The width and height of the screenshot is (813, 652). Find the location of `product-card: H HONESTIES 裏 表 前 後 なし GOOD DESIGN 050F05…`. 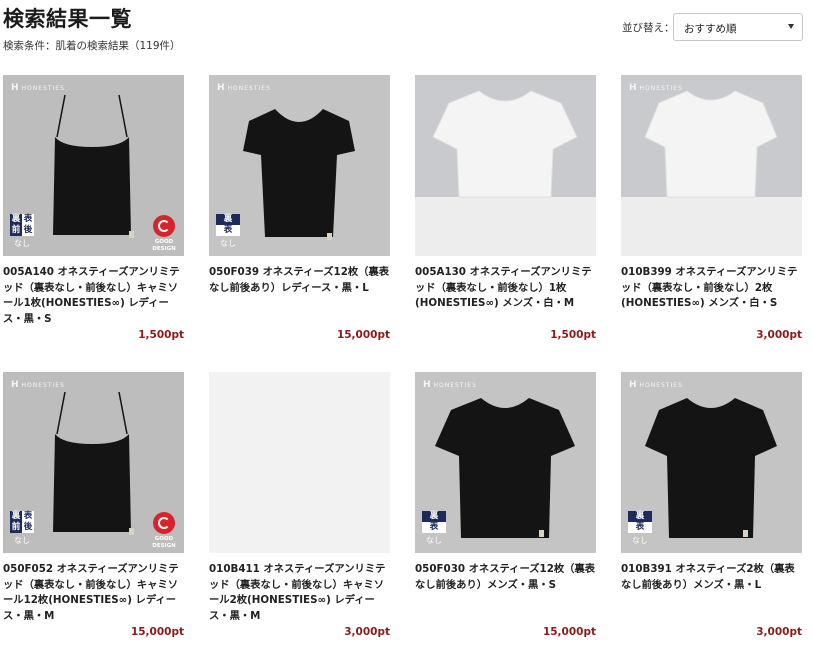

product-card: H HONESTIES 裏 表 前 後 なし GOOD DESIGN 050F05… is located at coordinates (93, 510).